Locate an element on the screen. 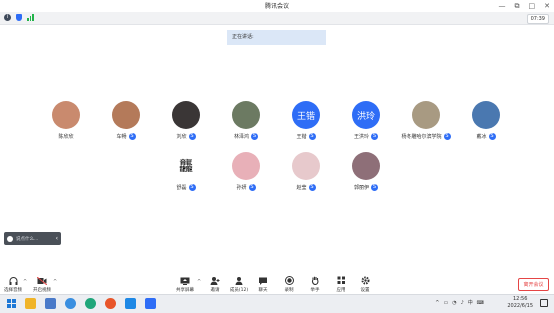 The height and width of the screenshot is (313, 554). clock-date: 2022/6/15 is located at coordinates (520, 306).